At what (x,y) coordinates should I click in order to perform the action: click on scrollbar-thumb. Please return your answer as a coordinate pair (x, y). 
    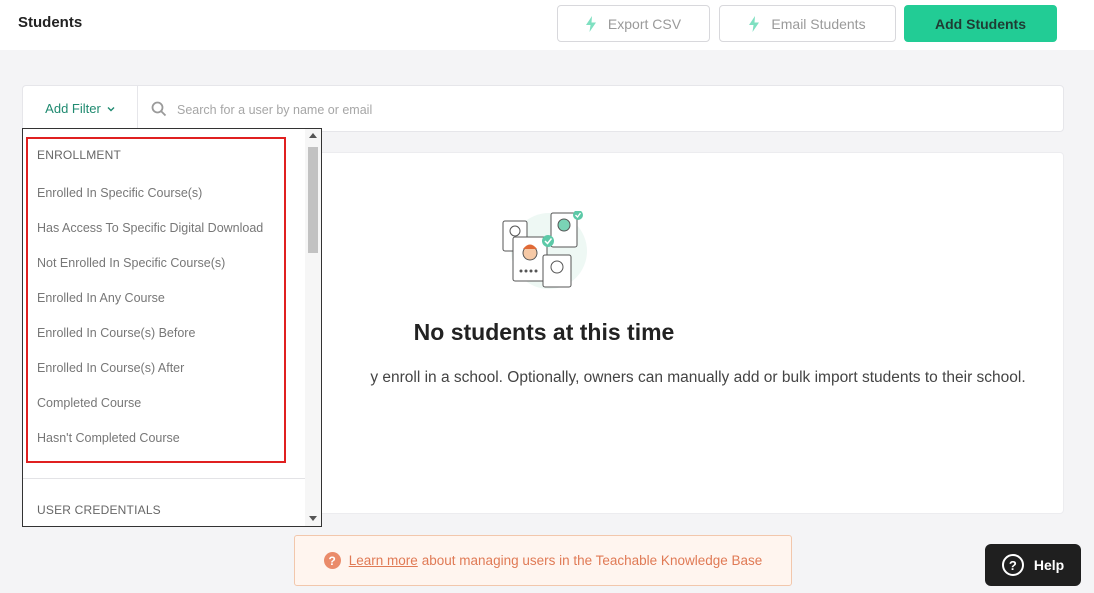
    Looking at the image, I should click on (313, 200).